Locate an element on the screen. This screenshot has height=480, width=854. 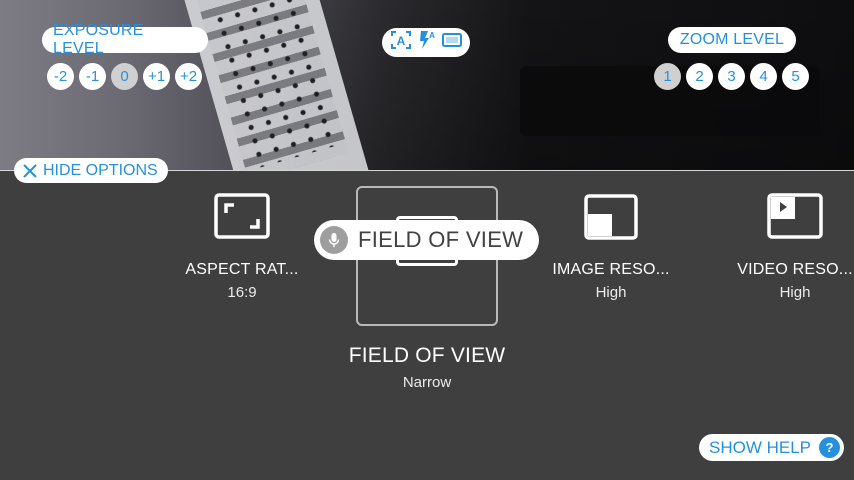
exposure-level-label: EXPOSURE LEVEL is located at coordinates (125, 39).